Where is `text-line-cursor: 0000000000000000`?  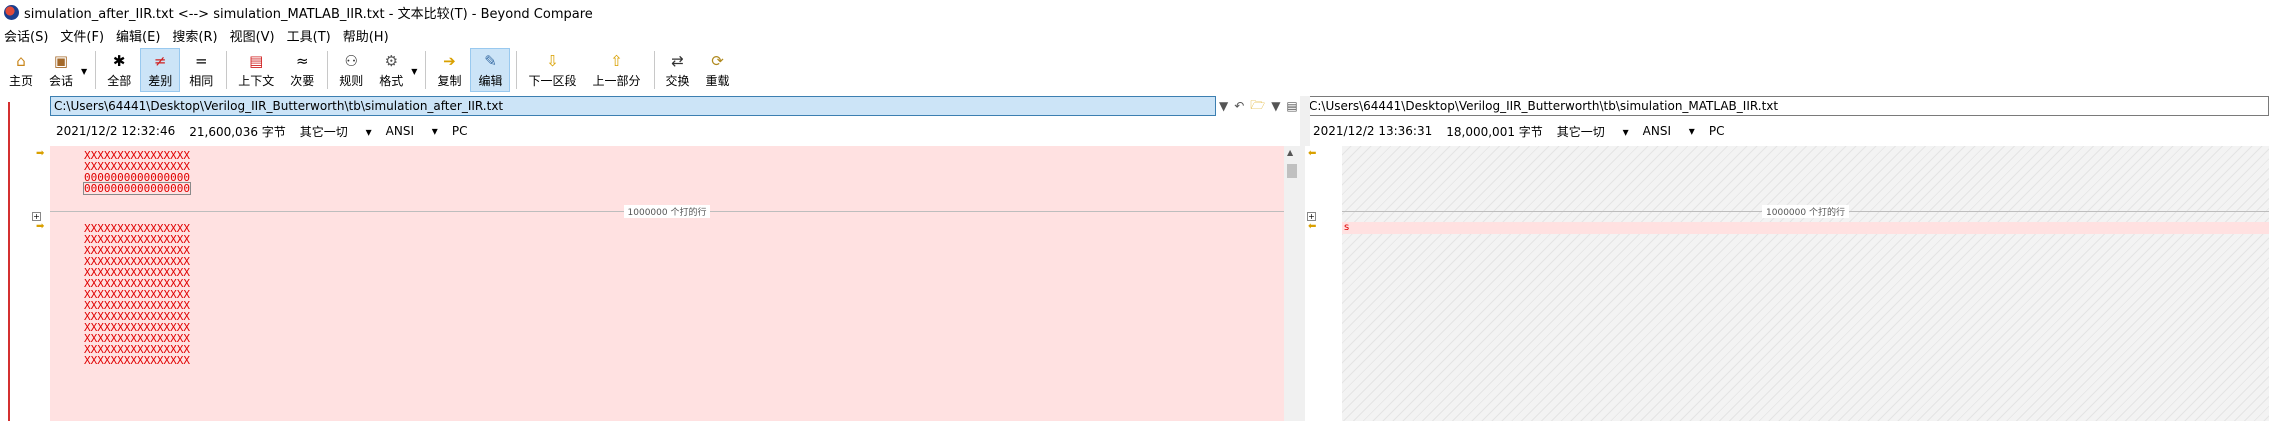 text-line-cursor: 0000000000000000 is located at coordinates (137, 188).